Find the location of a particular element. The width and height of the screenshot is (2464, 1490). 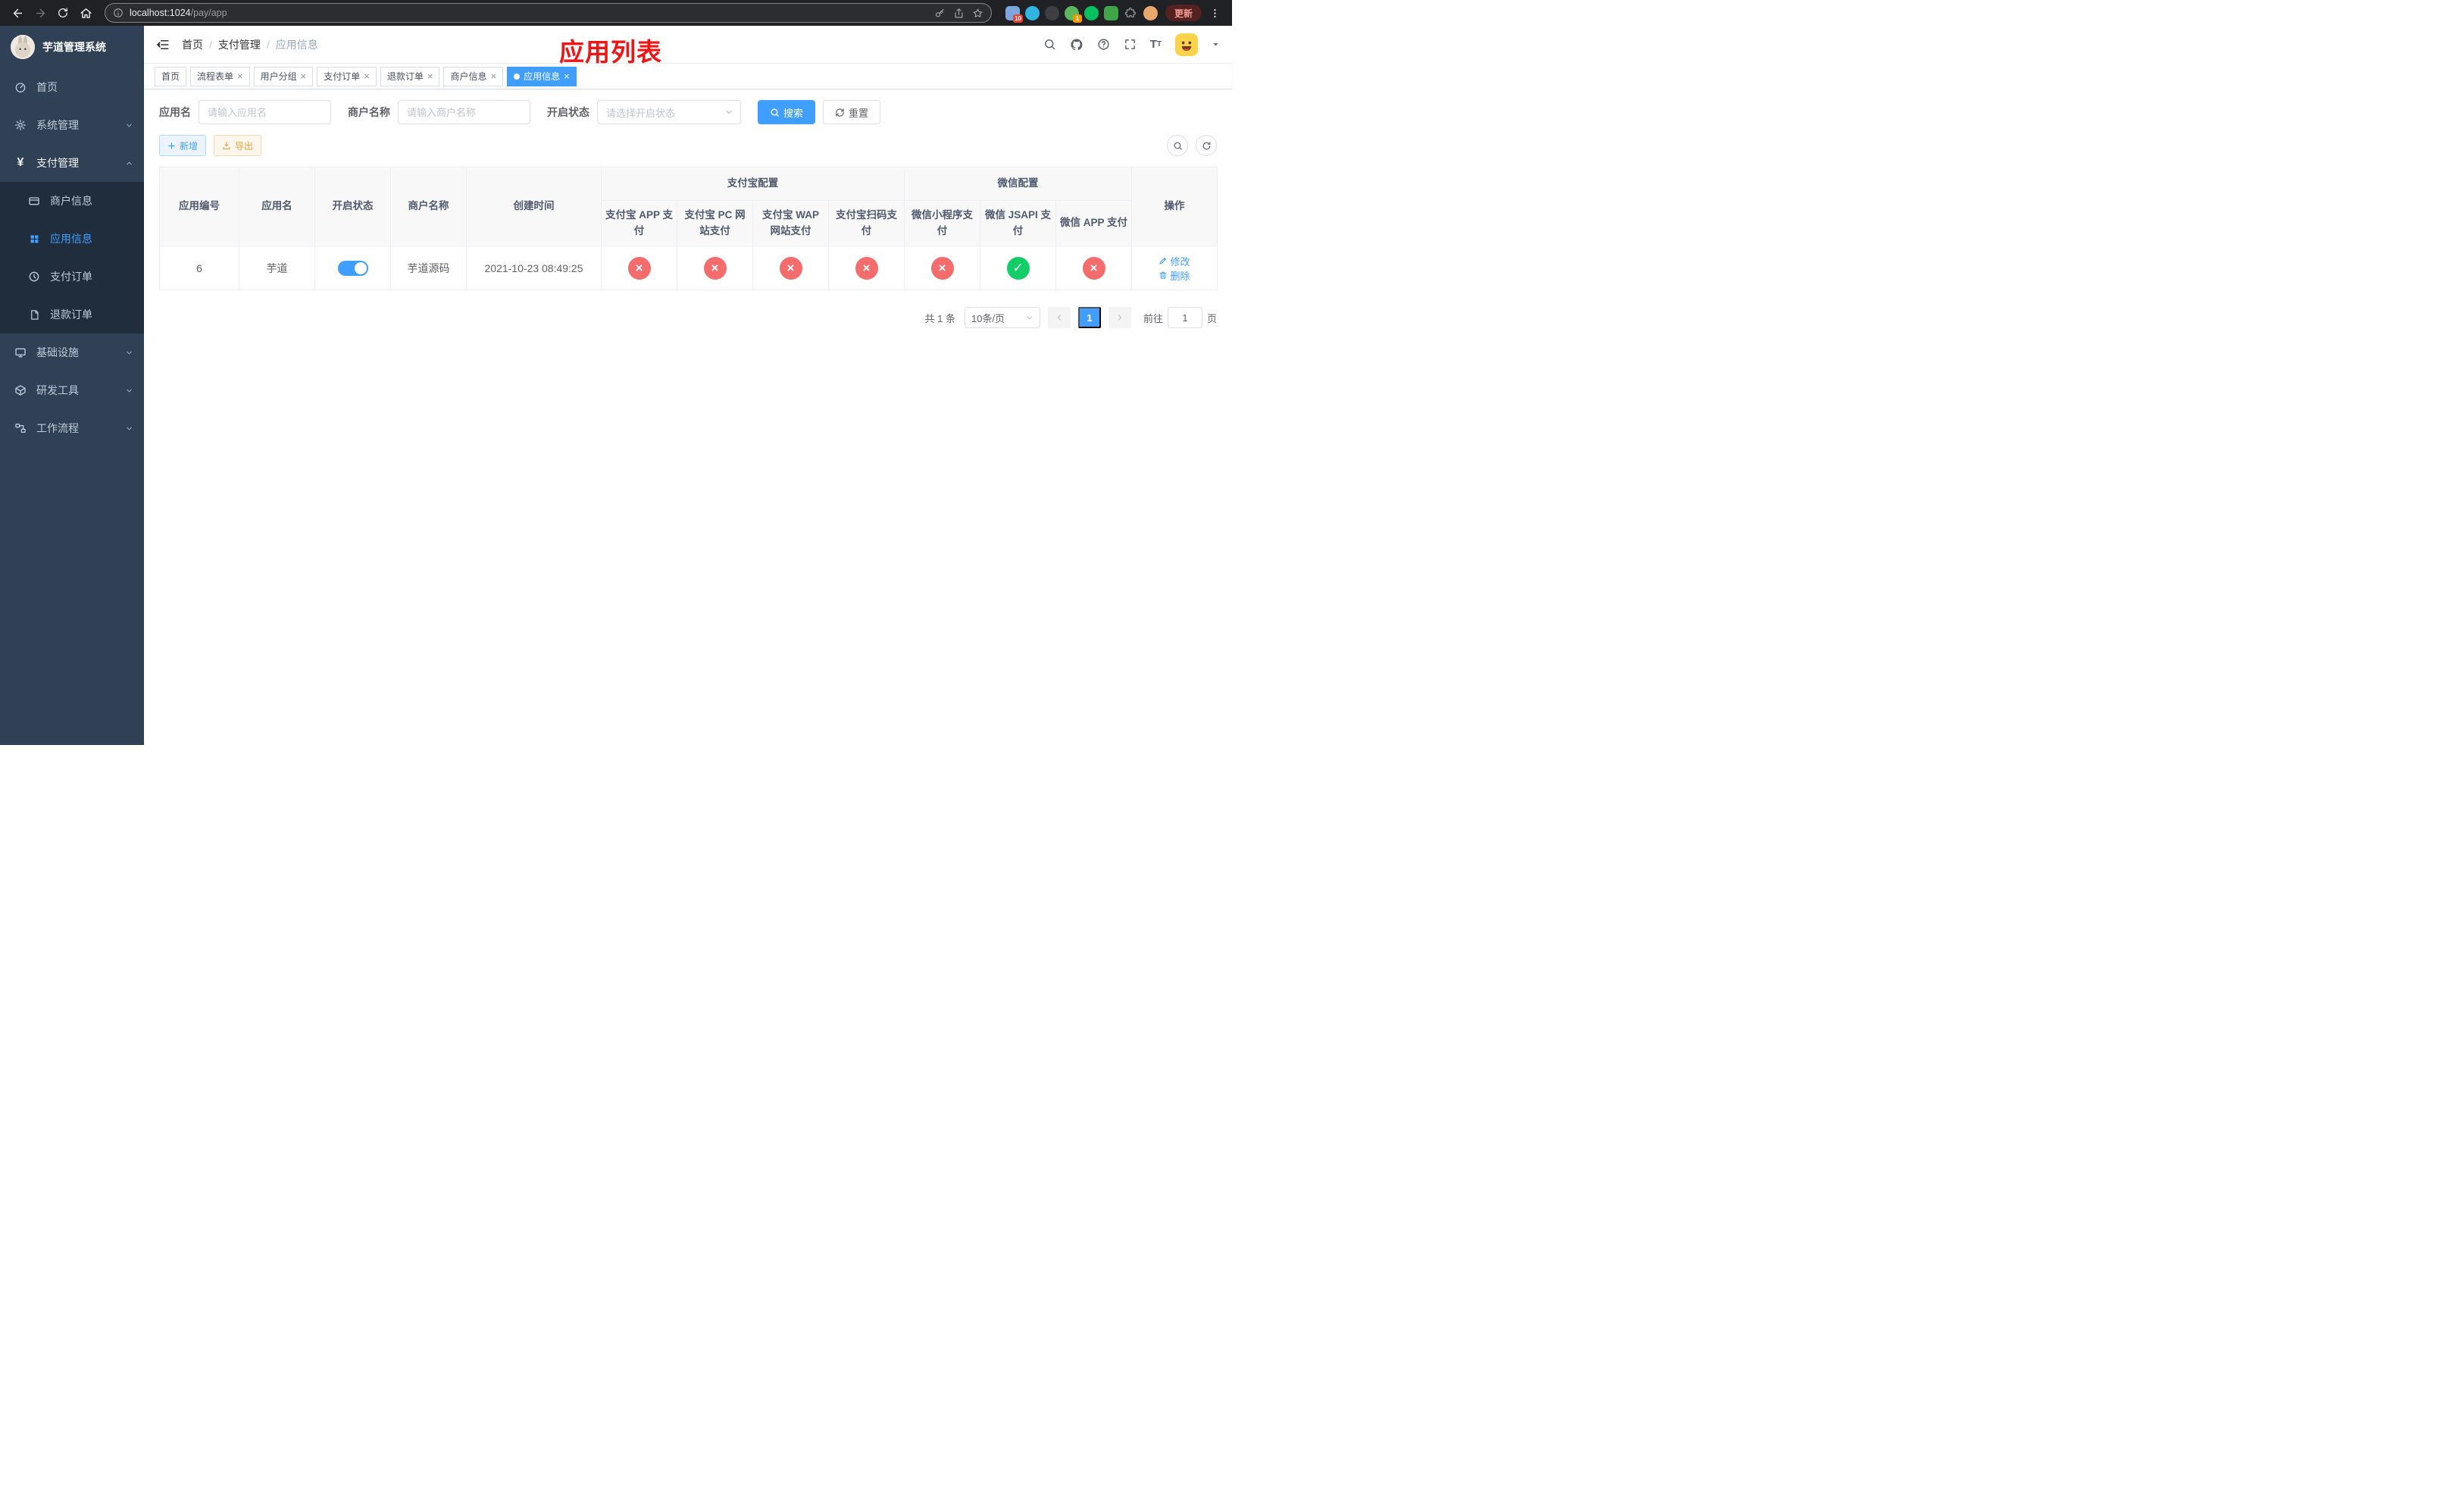

sidebar-item-system: 系统管理 is located at coordinates (72, 125).